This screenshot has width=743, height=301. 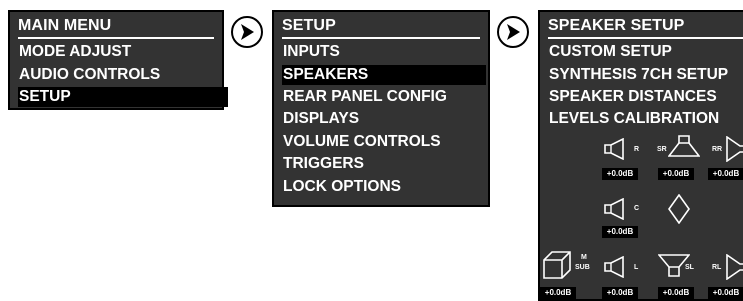 What do you see at coordinates (614, 209) in the screenshot?
I see `speaker-center-icon` at bounding box center [614, 209].